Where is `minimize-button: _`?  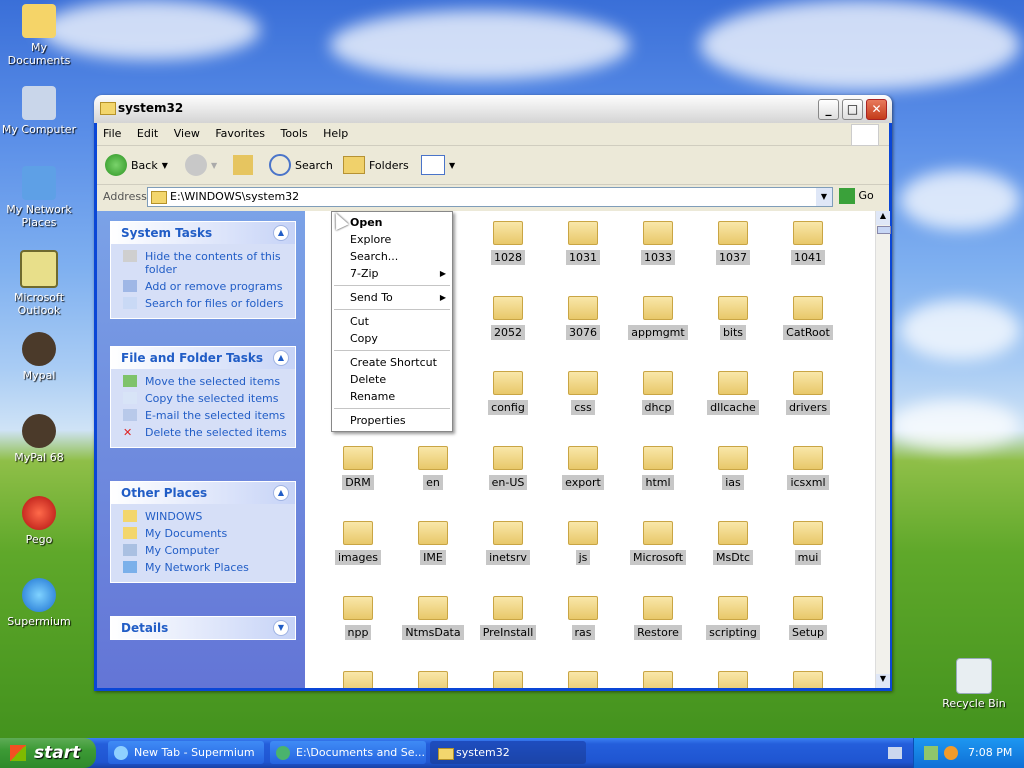 minimize-button: _ is located at coordinates (828, 109).